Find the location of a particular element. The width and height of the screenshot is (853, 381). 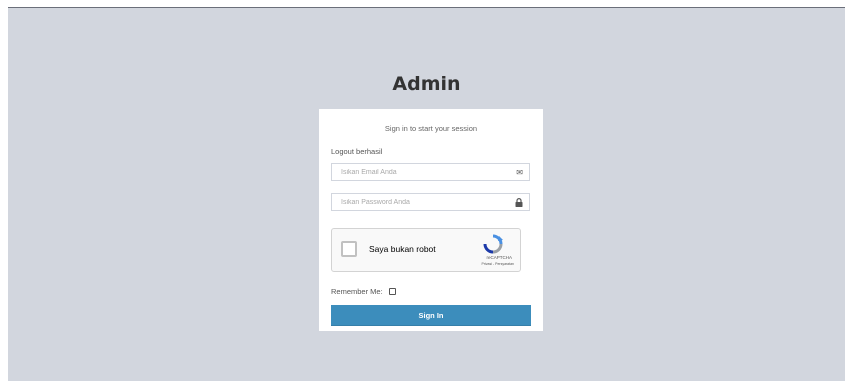

email-field: ✉ is located at coordinates (430, 172).